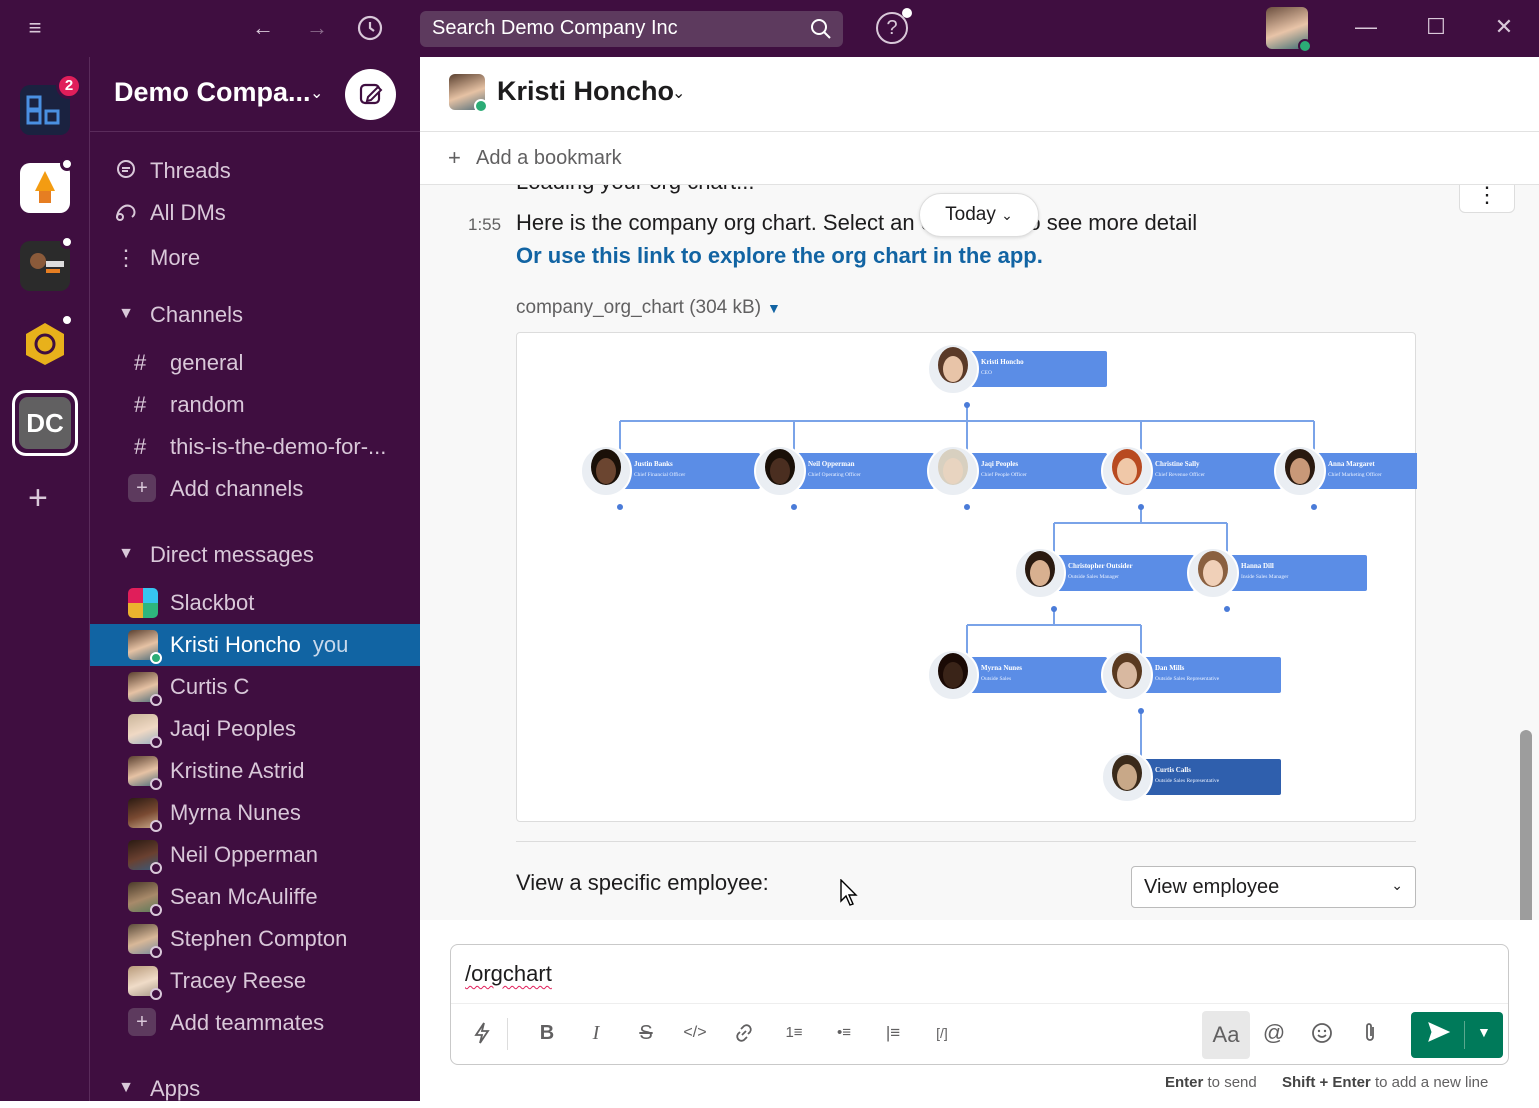 The height and width of the screenshot is (1108, 1539). I want to click on attachment-paperclip-icon, so click(1370, 1033).